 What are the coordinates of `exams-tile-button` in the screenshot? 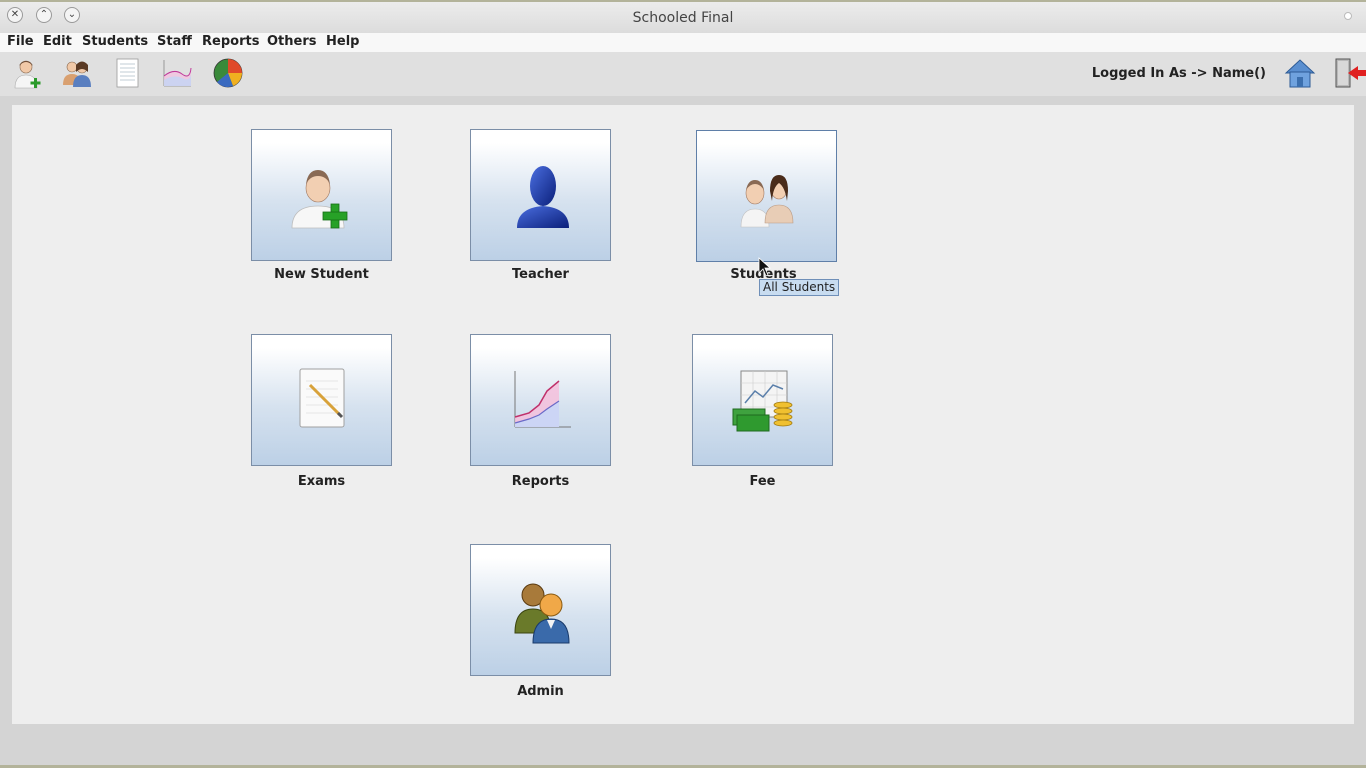 It's located at (321, 400).